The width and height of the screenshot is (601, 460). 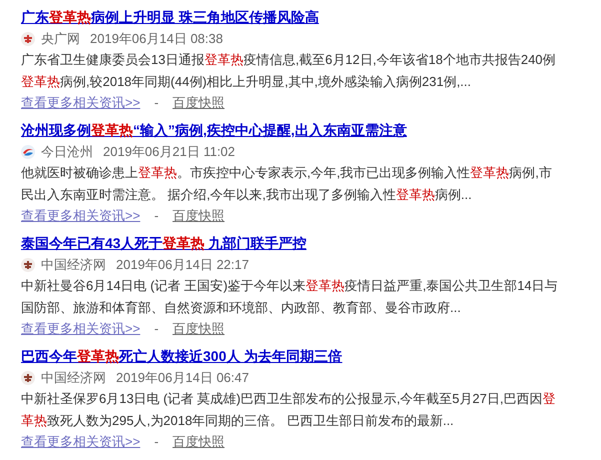 What do you see at coordinates (182, 265) in the screenshot?
I see `publish-date: 2019年06月14日 22:17` at bounding box center [182, 265].